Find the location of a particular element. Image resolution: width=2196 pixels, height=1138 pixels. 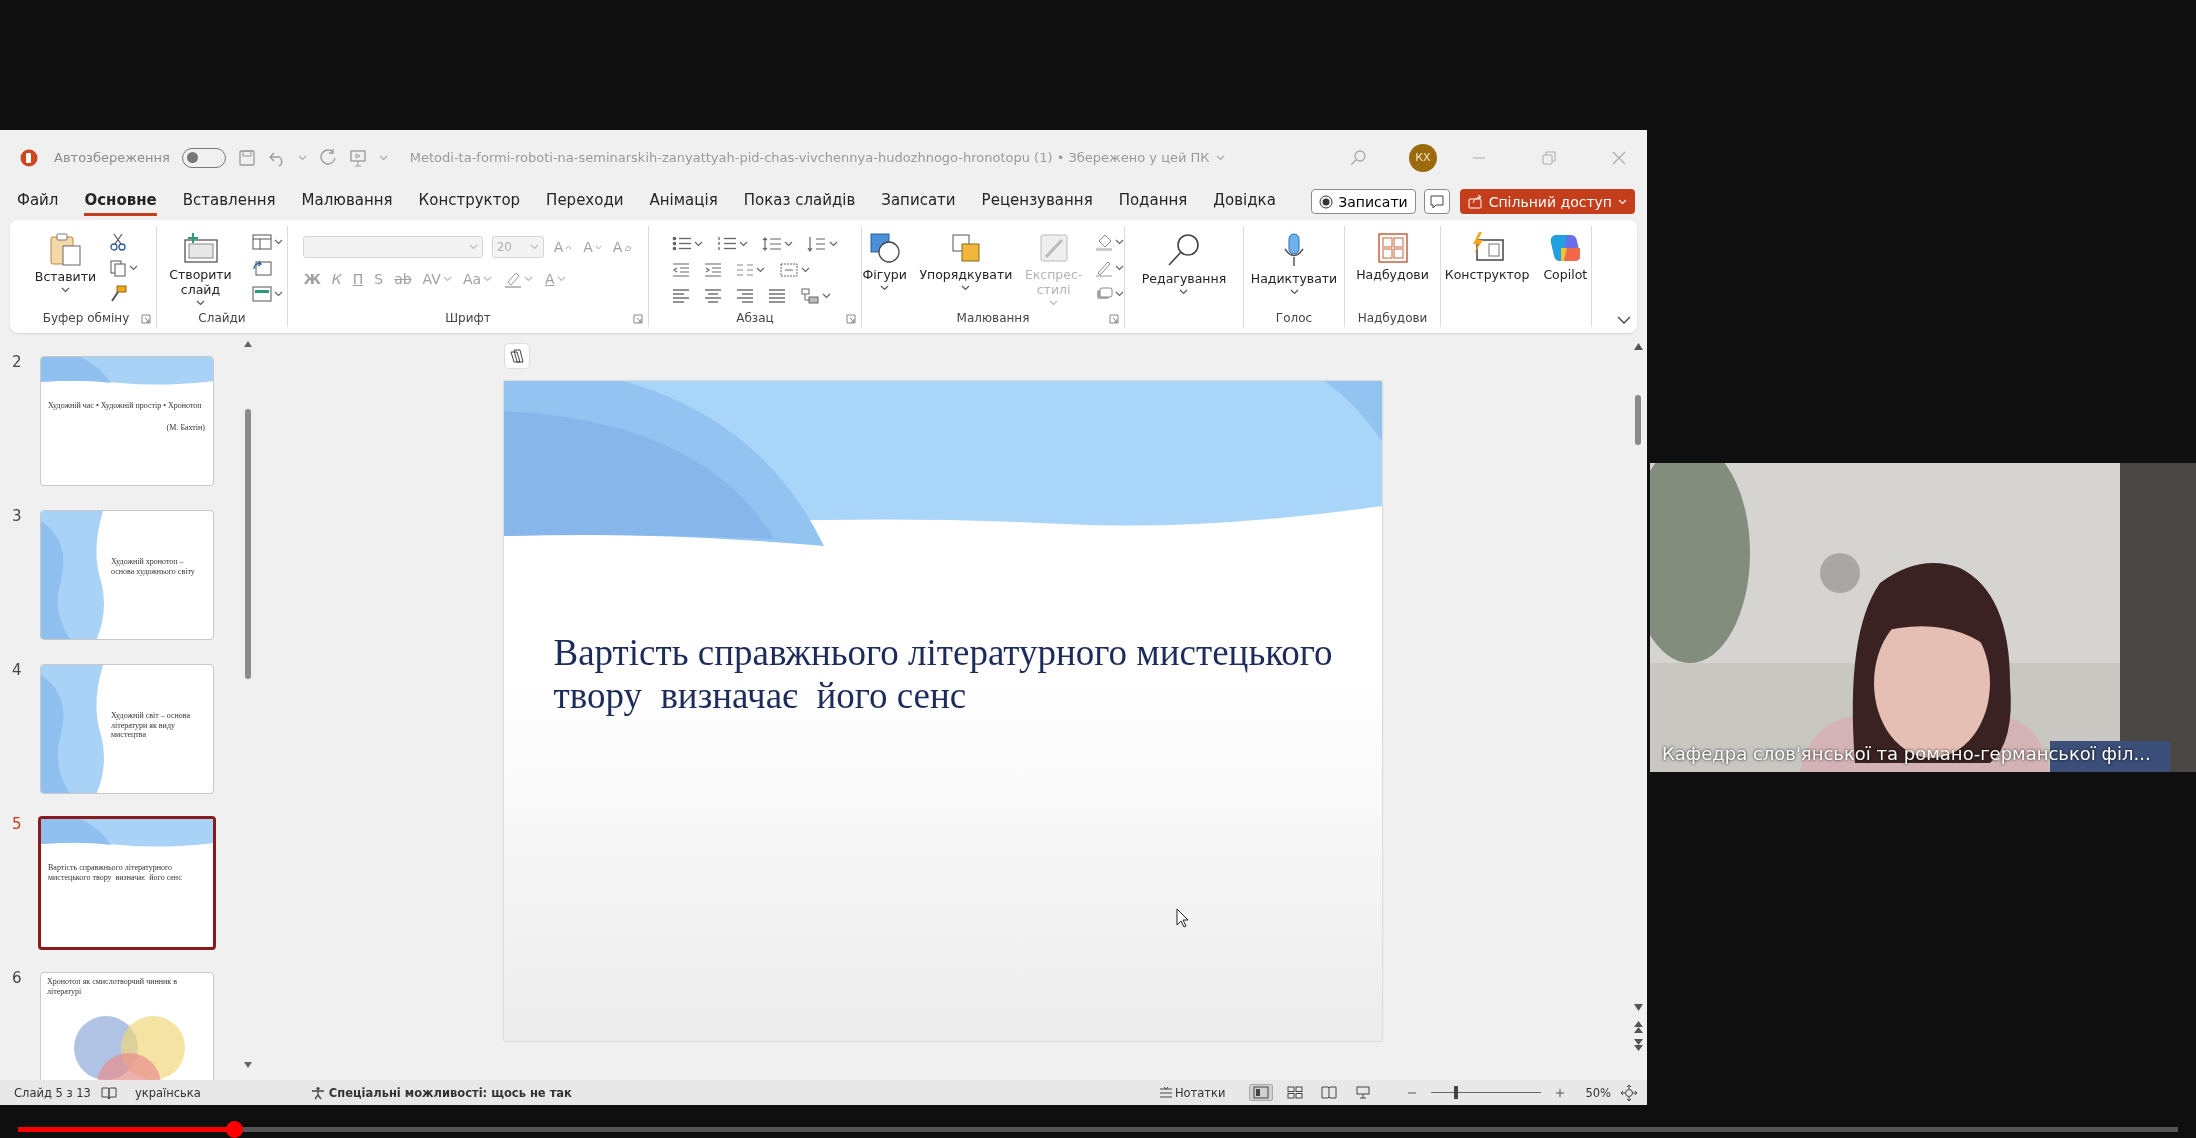

layout-icon is located at coordinates (261, 242).